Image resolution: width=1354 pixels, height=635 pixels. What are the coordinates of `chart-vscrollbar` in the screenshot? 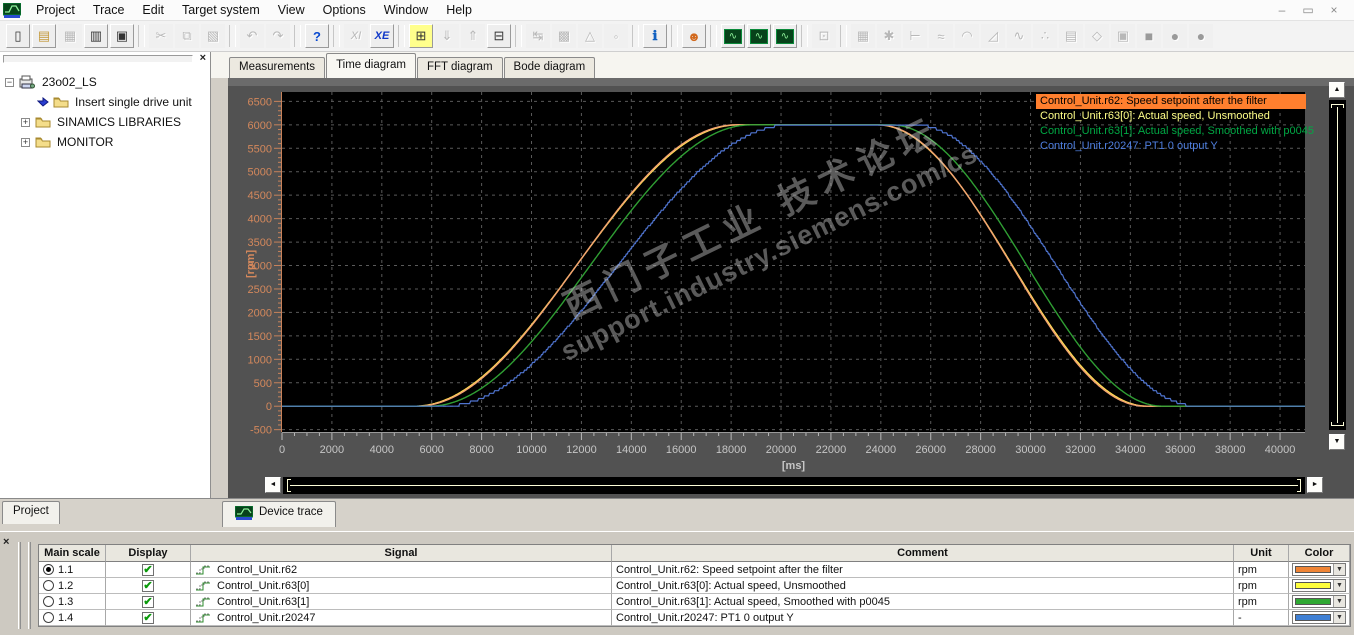 It's located at (1337, 265).